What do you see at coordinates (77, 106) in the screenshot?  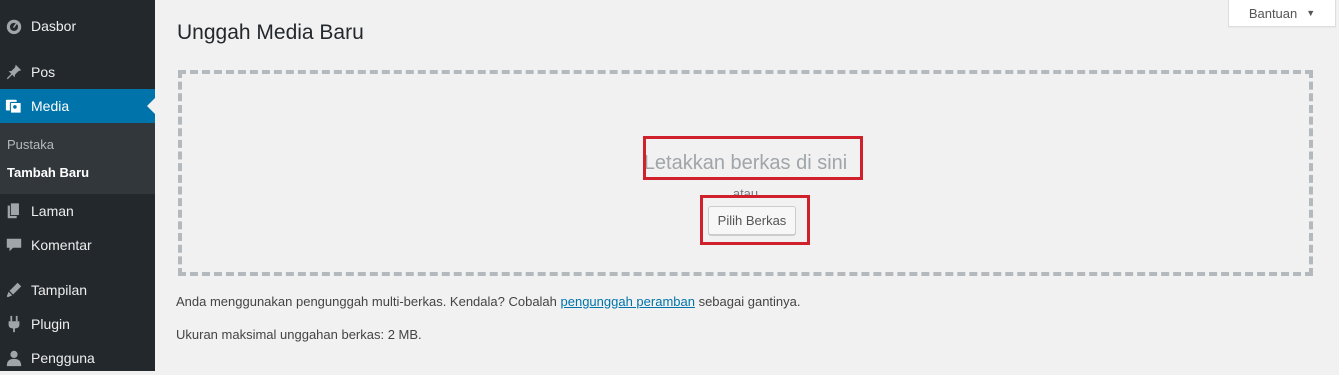 I see `sidebar-item-media: Media` at bounding box center [77, 106].